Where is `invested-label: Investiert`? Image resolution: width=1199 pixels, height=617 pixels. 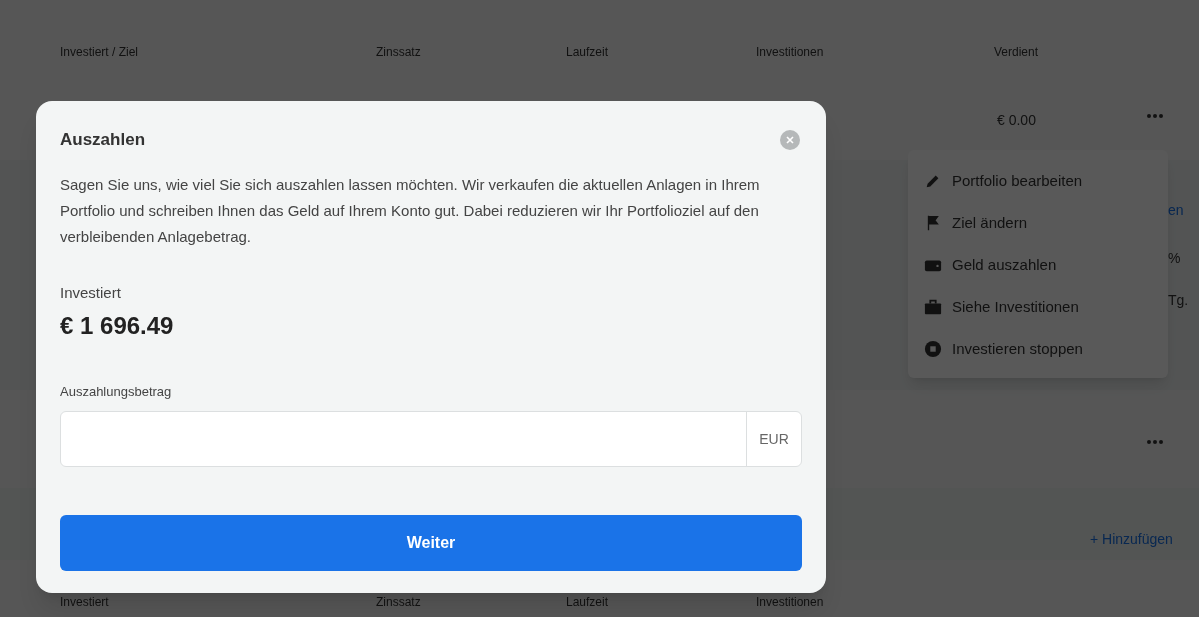
invested-label: Investiert is located at coordinates (91, 293).